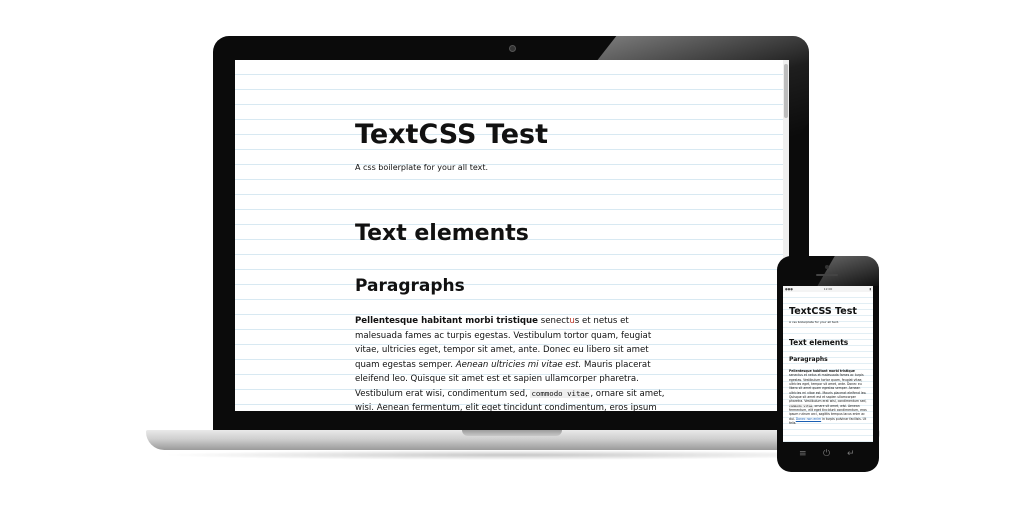 This screenshot has height=512, width=1024. Describe the element at coordinates (560, 393) in the screenshot. I see `paragraph-code: commodo vitae` at that location.